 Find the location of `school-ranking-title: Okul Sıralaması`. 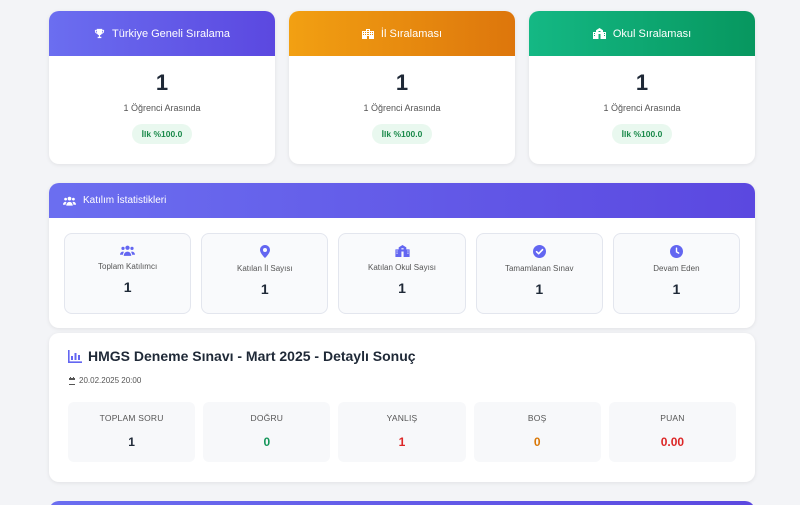

school-ranking-title: Okul Sıralaması is located at coordinates (652, 33).